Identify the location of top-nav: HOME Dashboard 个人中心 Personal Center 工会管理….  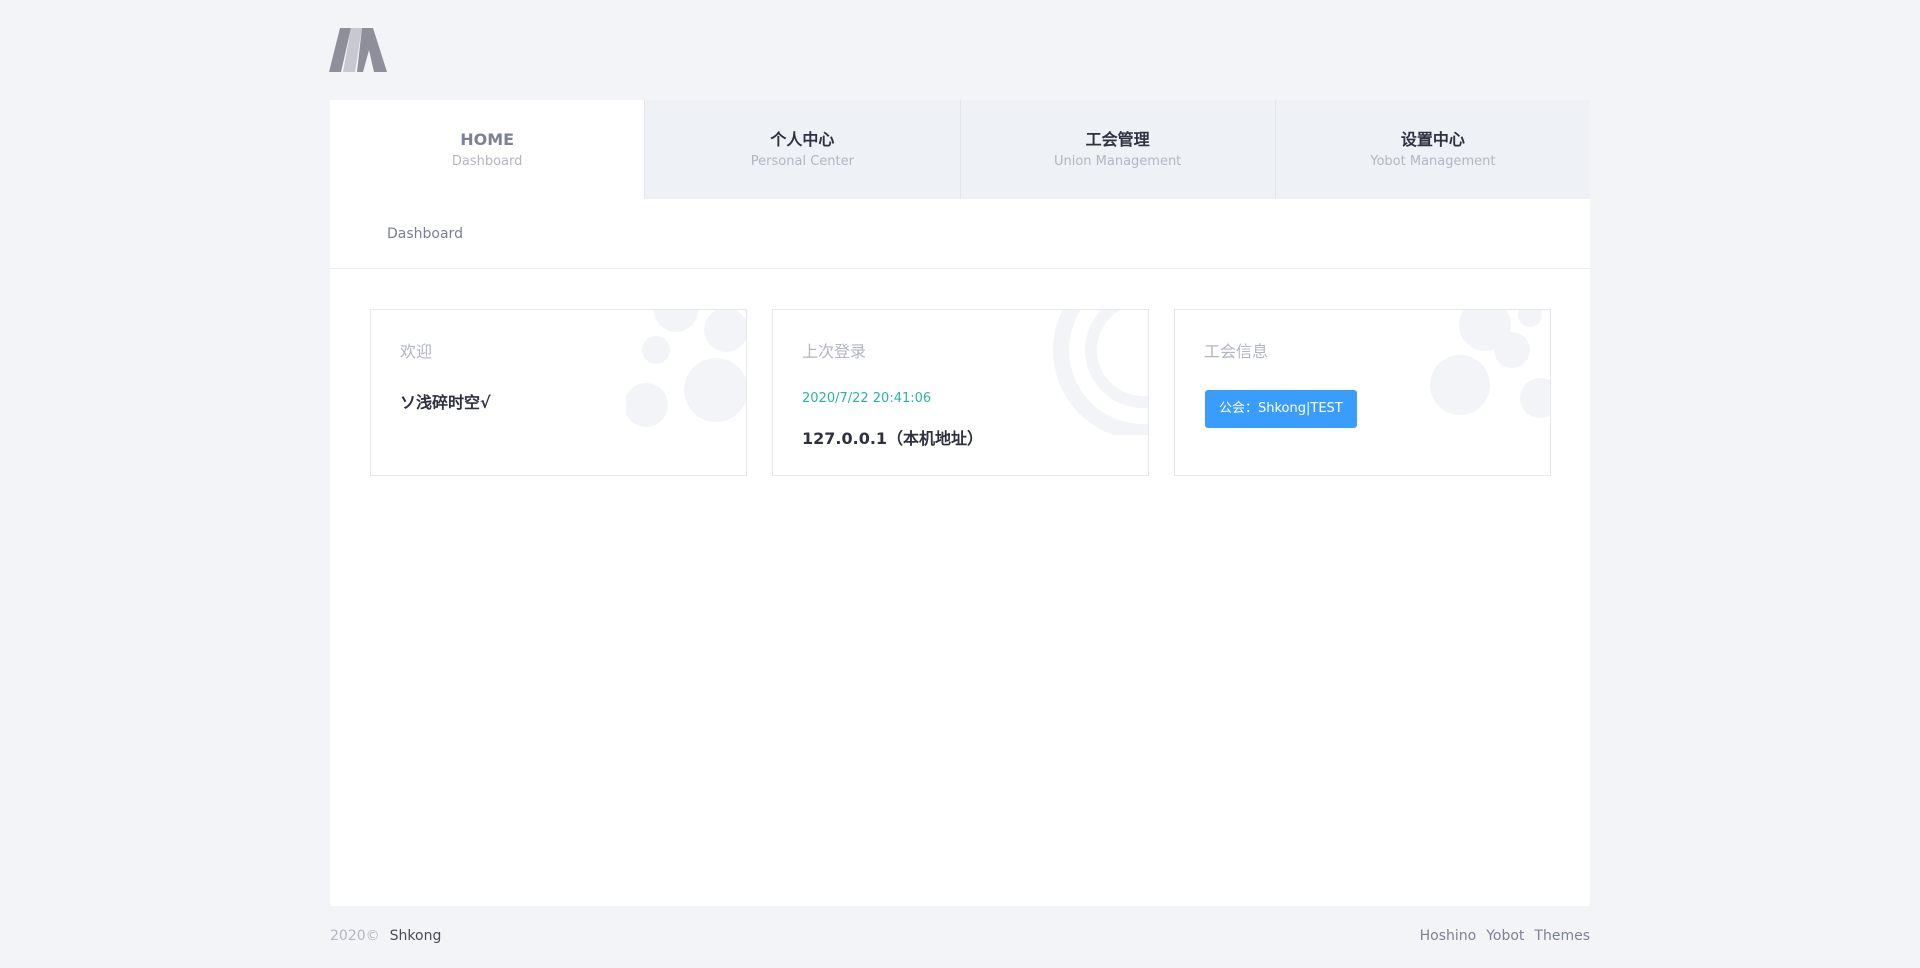
(960, 149).